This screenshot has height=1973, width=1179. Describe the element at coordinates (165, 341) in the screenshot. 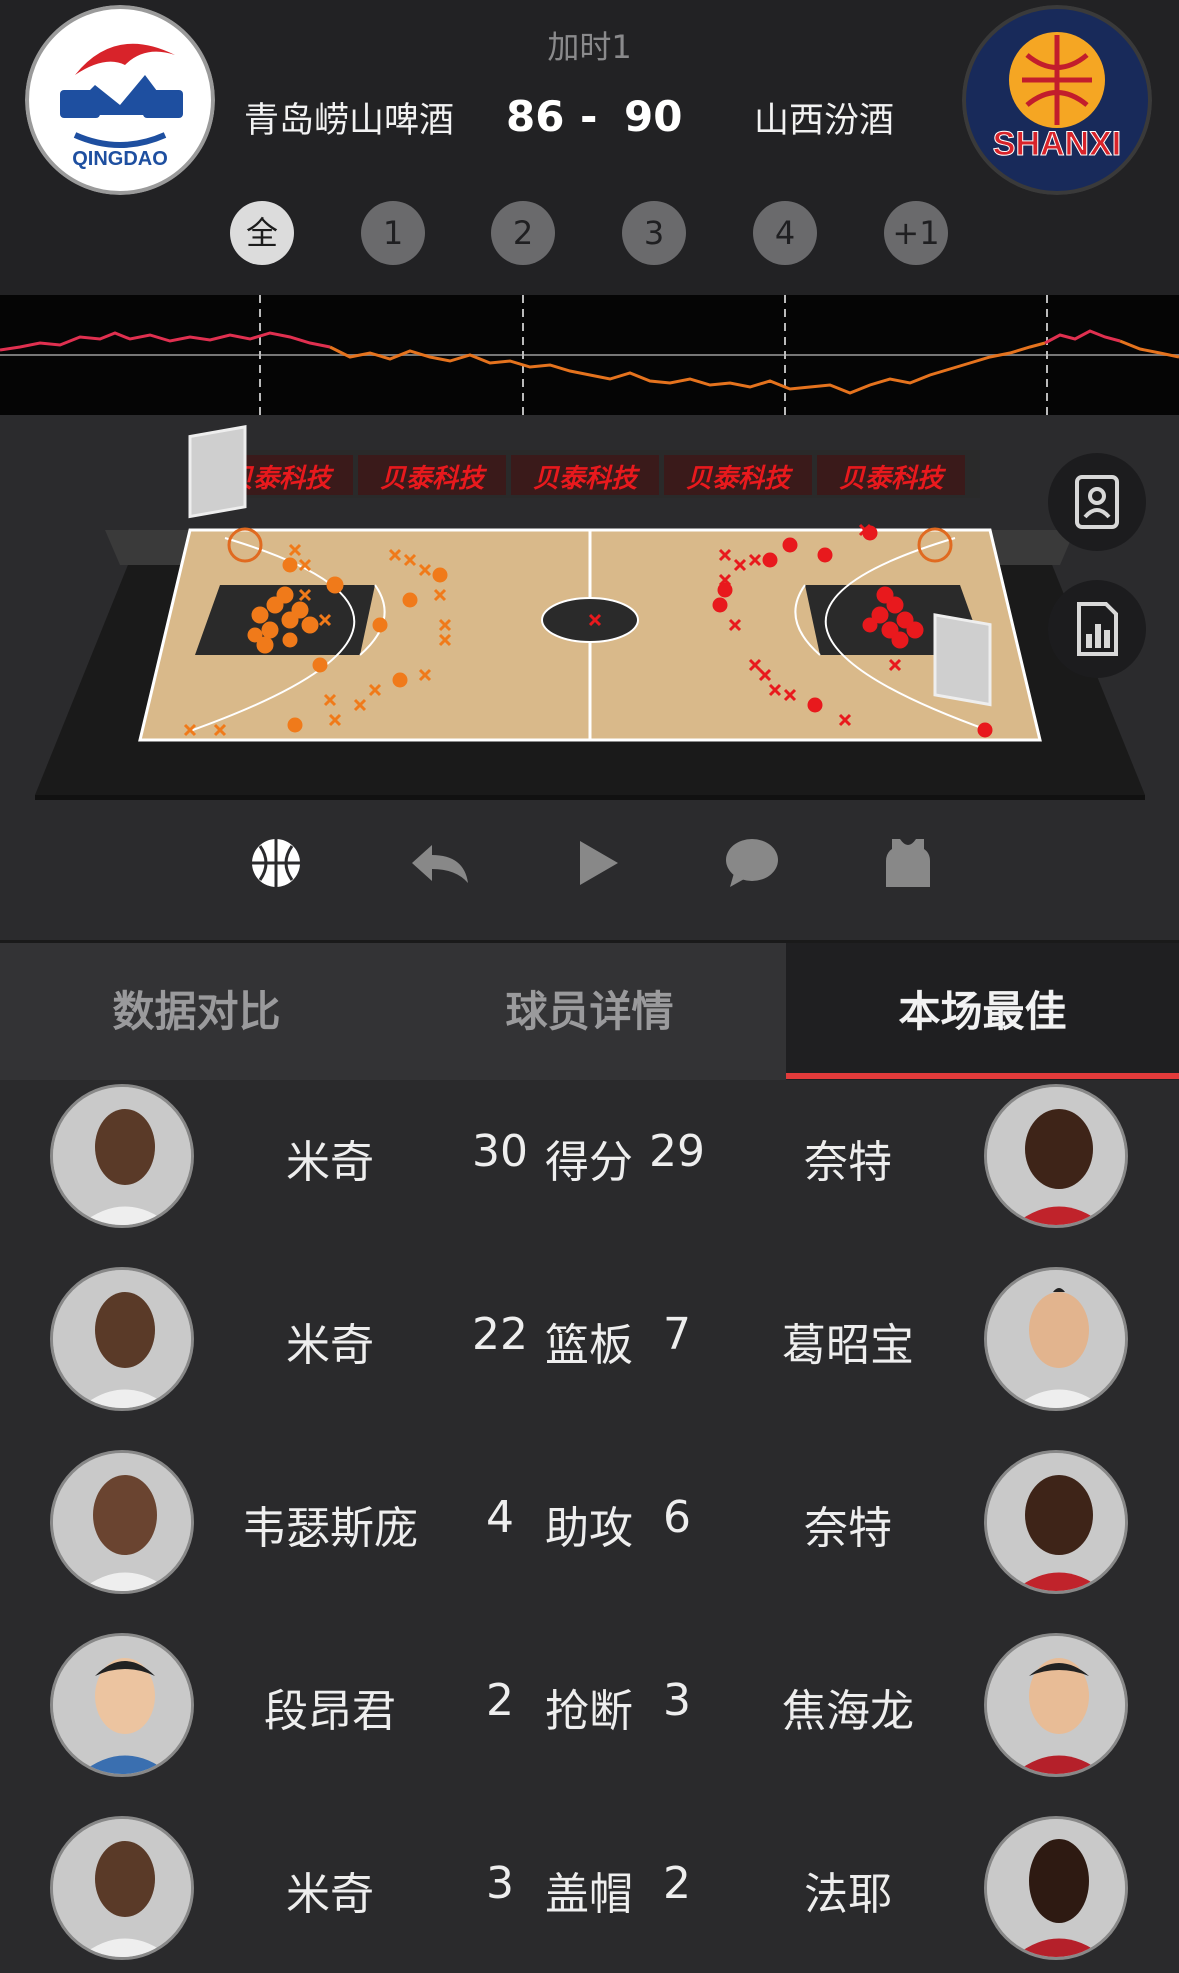

I see `home-lead-line` at that location.